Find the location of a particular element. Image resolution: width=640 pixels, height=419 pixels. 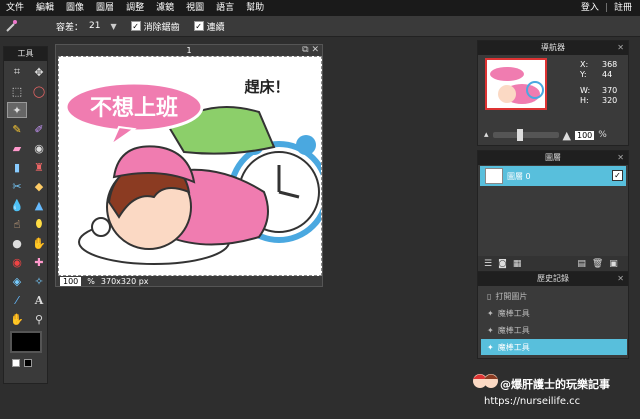

contiguous-checkbox: ✓ 連續 is located at coordinates (209, 26).